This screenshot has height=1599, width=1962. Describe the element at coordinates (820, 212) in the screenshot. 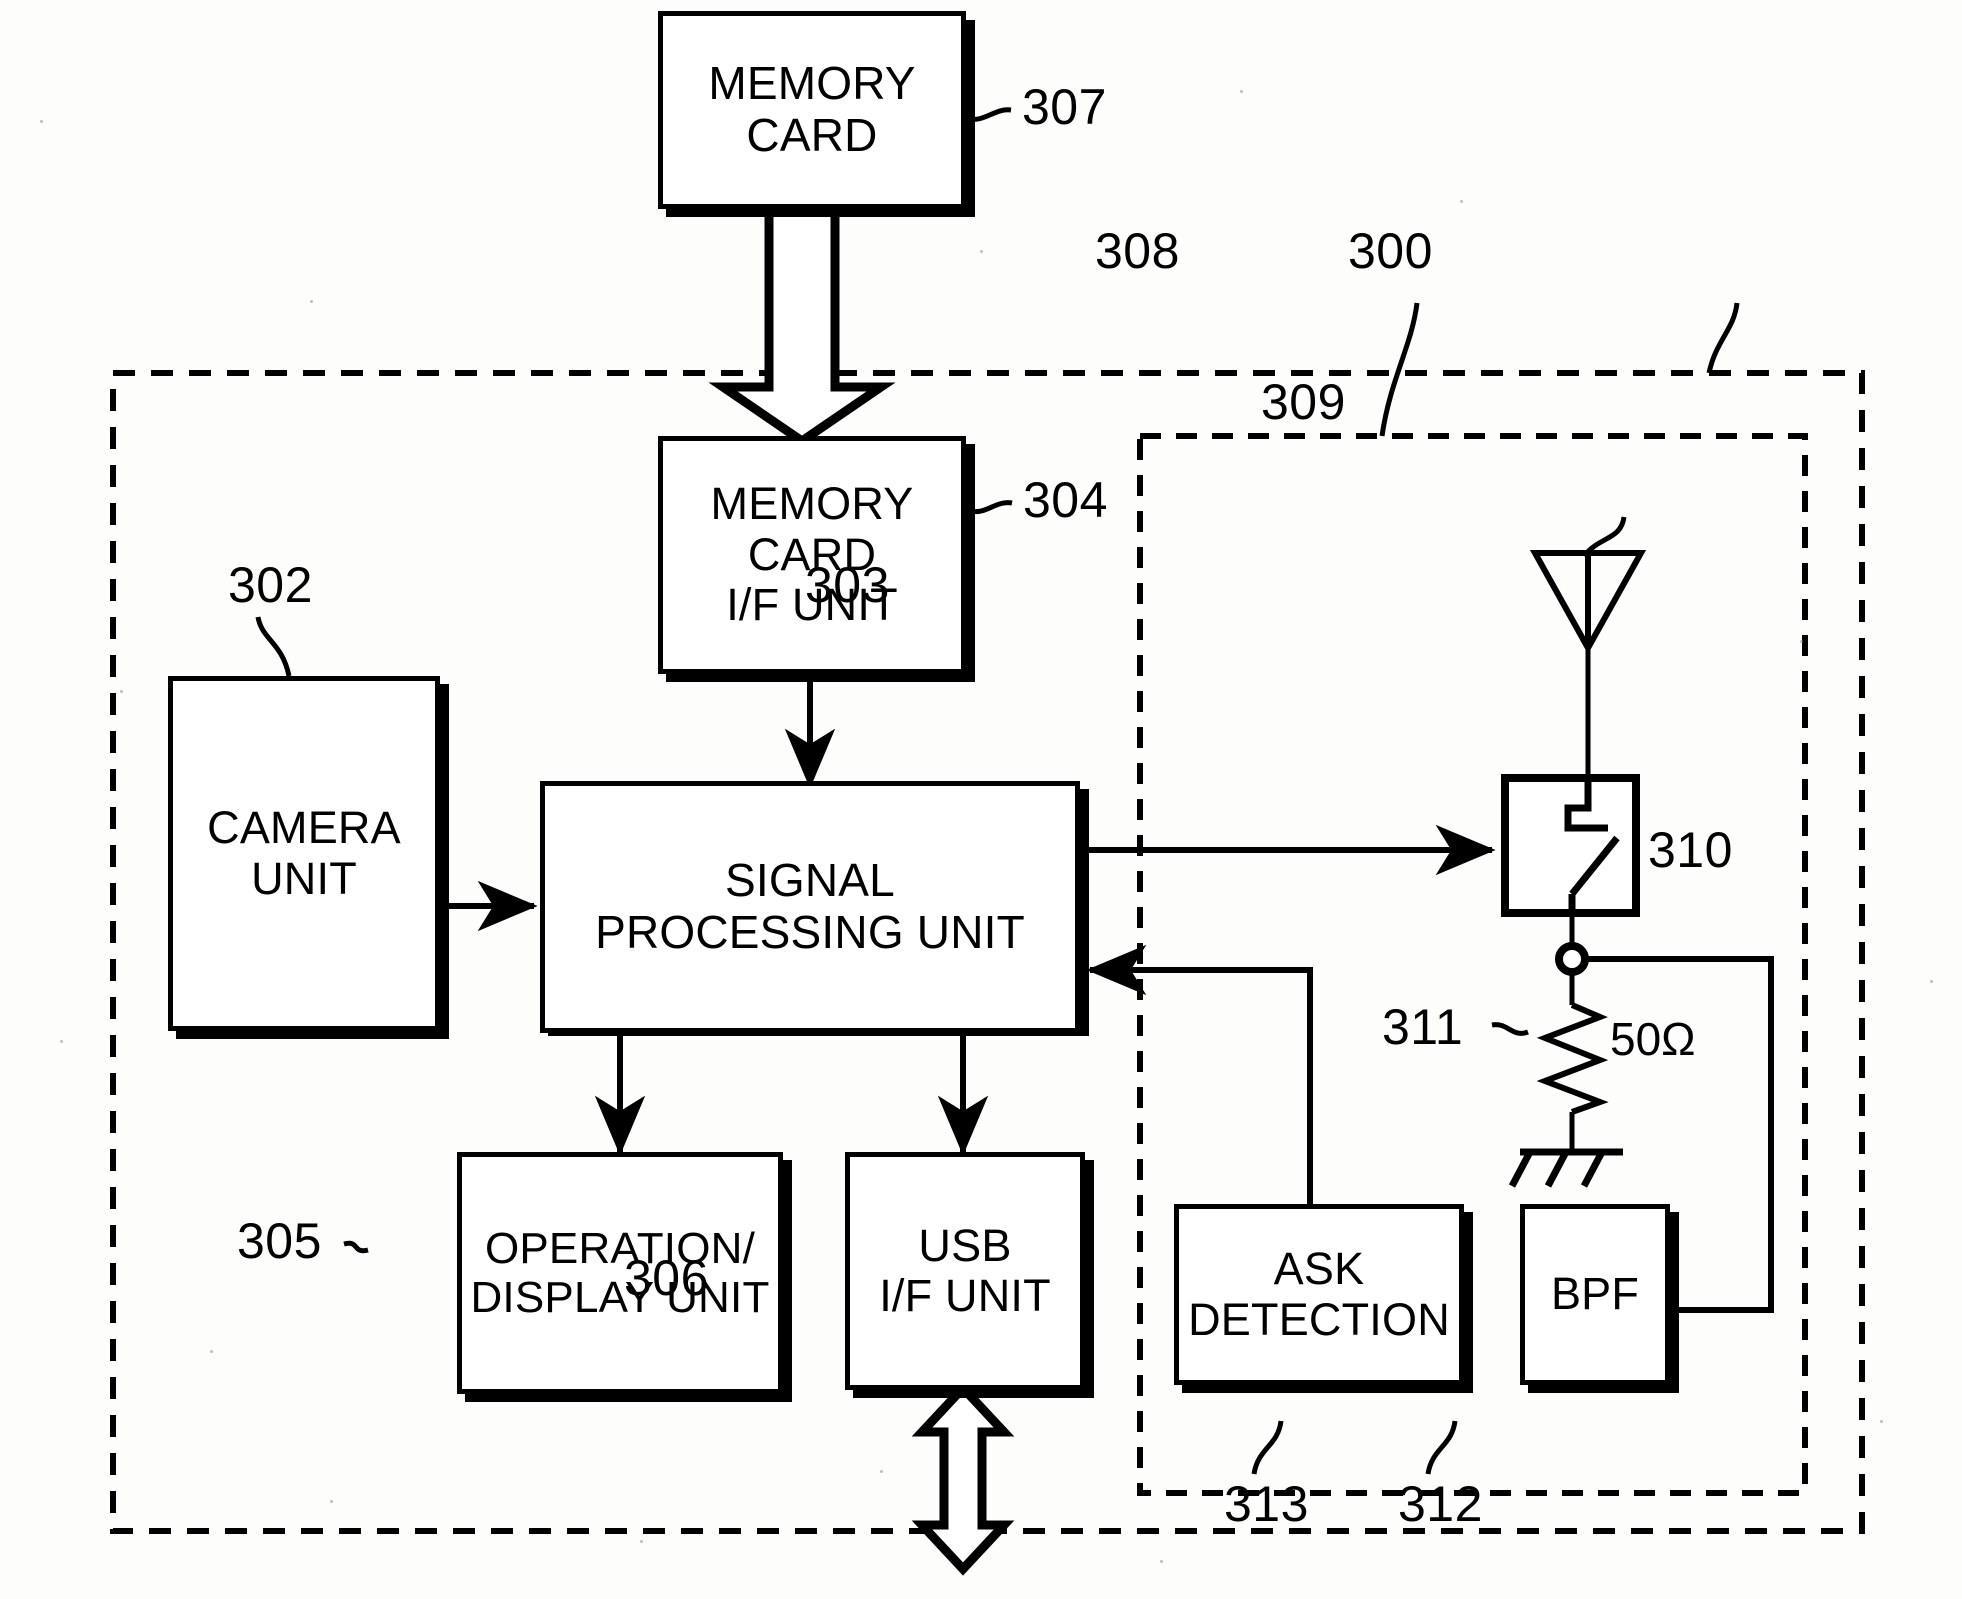

I see `memory-card-box-shadow` at that location.